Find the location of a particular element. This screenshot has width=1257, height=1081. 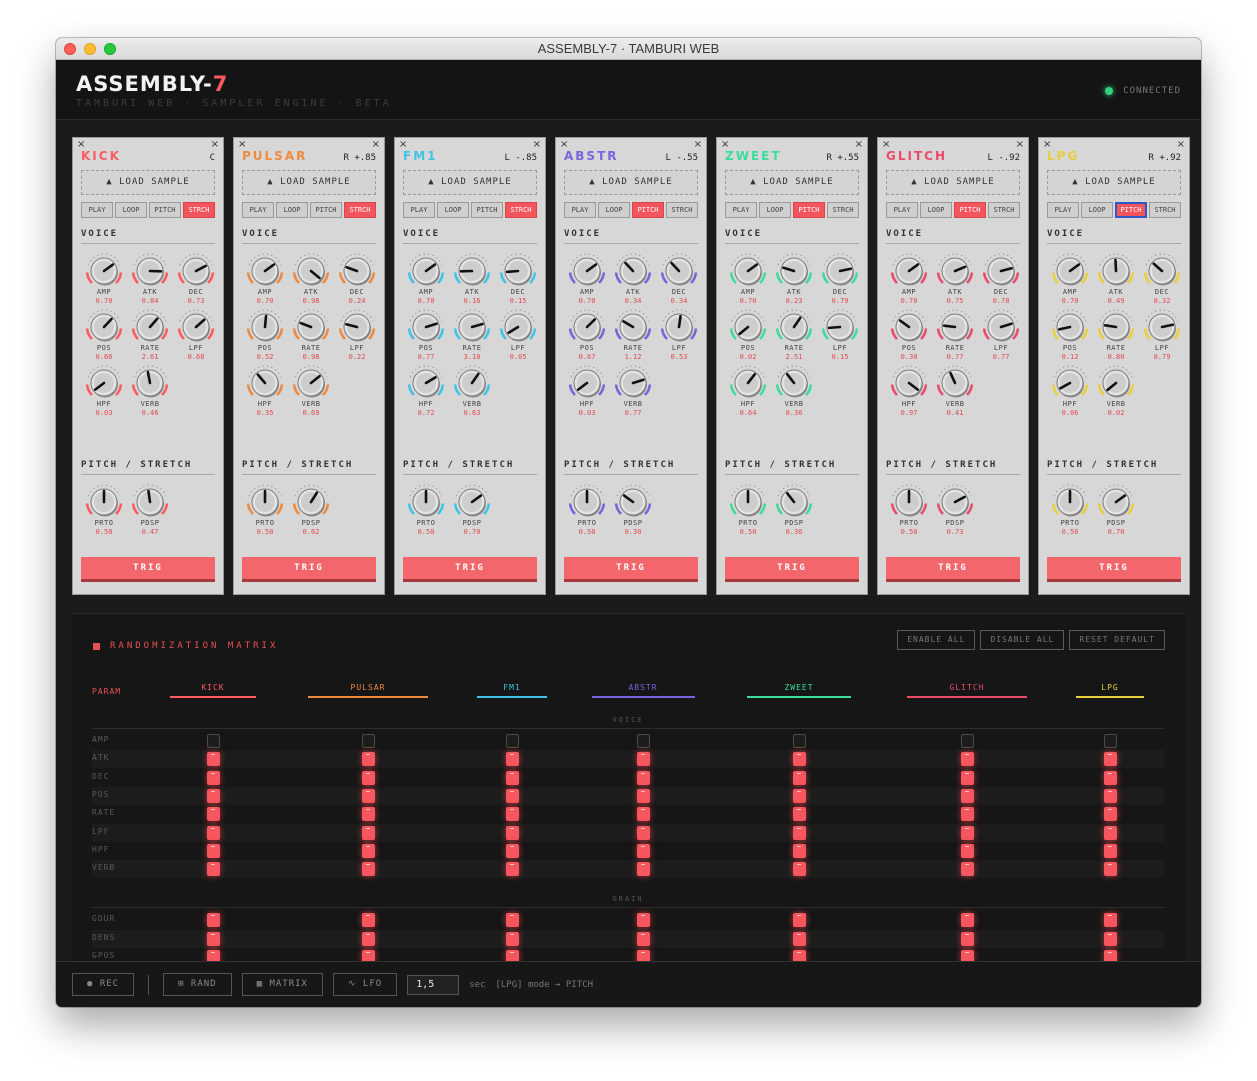

knob-lpf: LPF 0.79 is located at coordinates (1162, 334).